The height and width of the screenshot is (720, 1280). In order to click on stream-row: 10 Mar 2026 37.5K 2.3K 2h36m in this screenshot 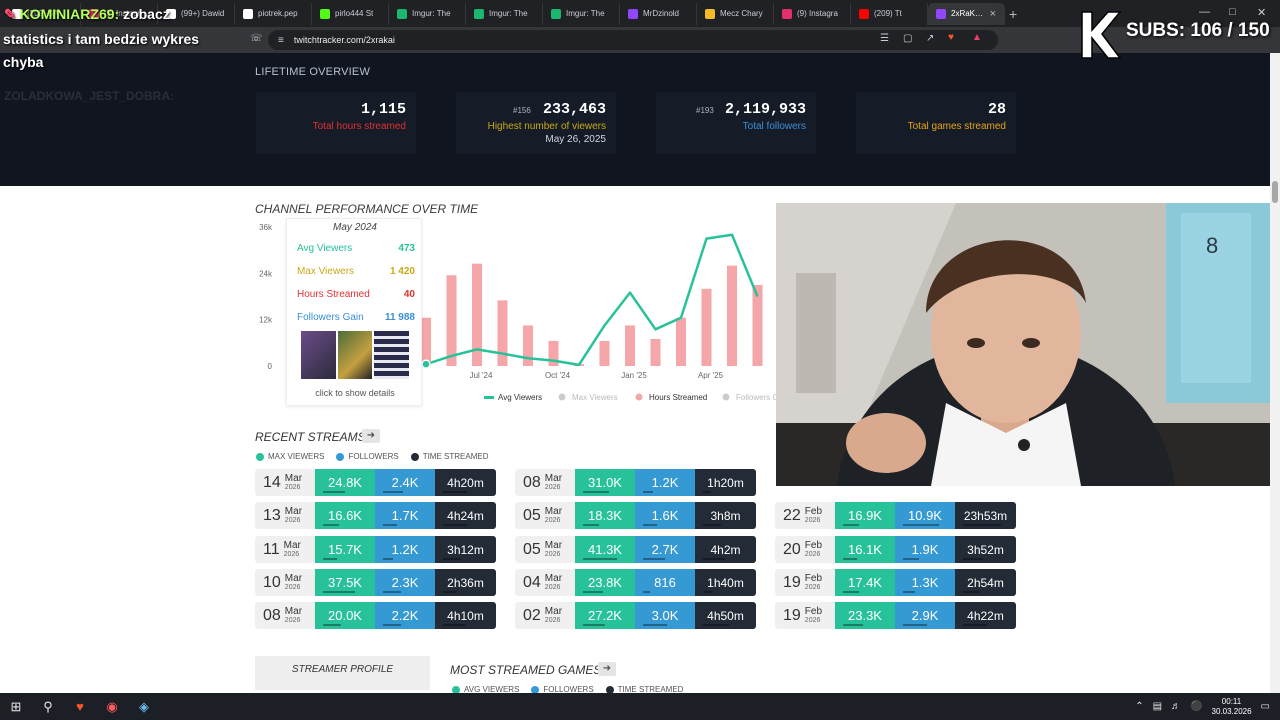, I will do `click(375, 582)`.